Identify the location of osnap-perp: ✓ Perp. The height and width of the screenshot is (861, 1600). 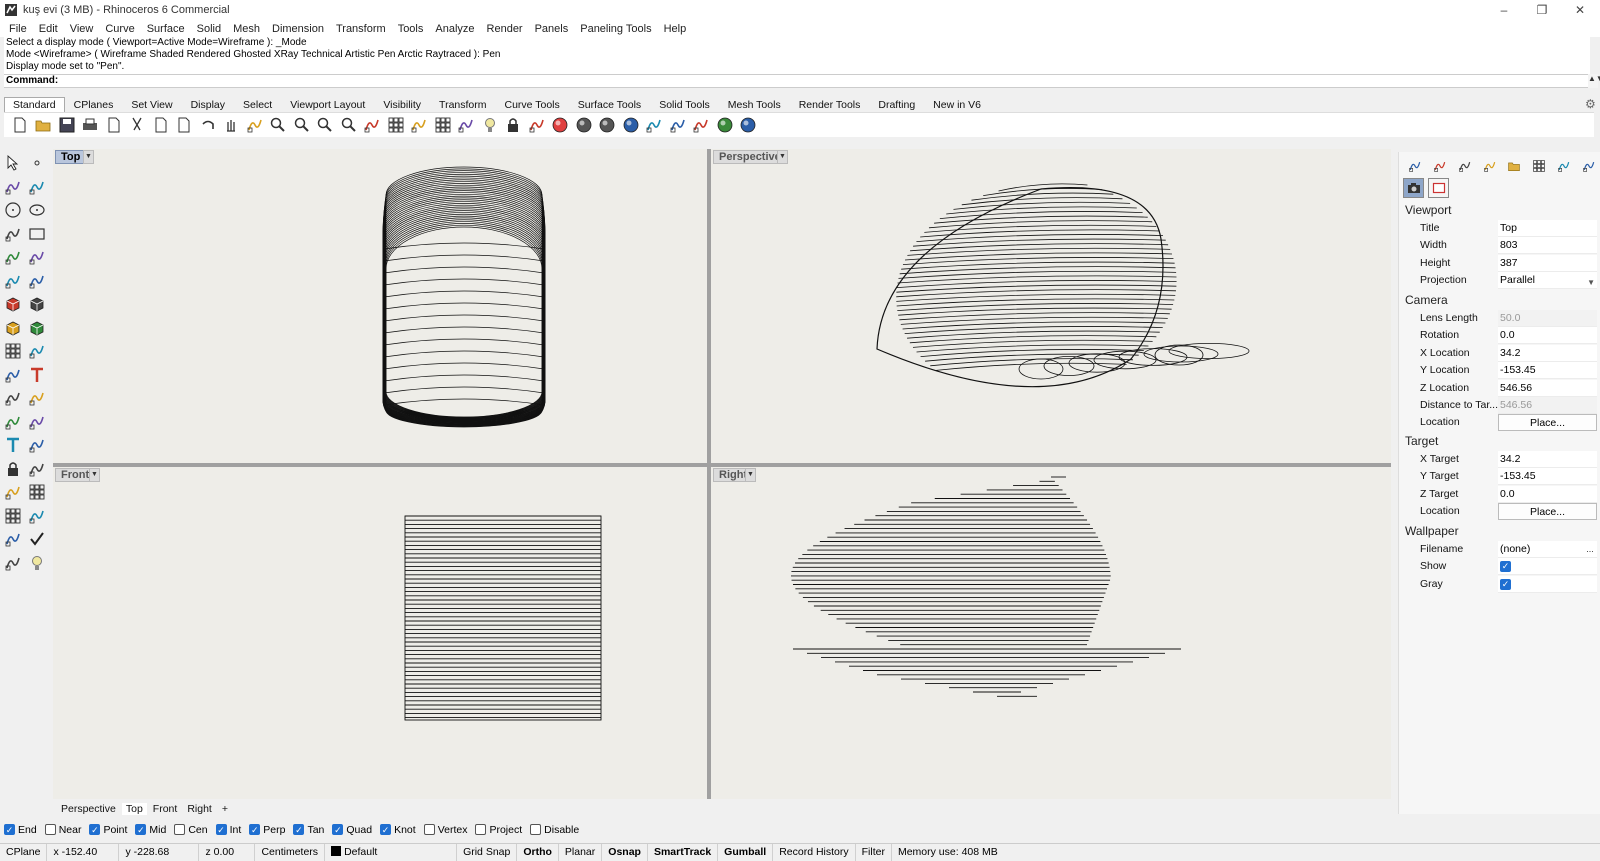
(267, 830).